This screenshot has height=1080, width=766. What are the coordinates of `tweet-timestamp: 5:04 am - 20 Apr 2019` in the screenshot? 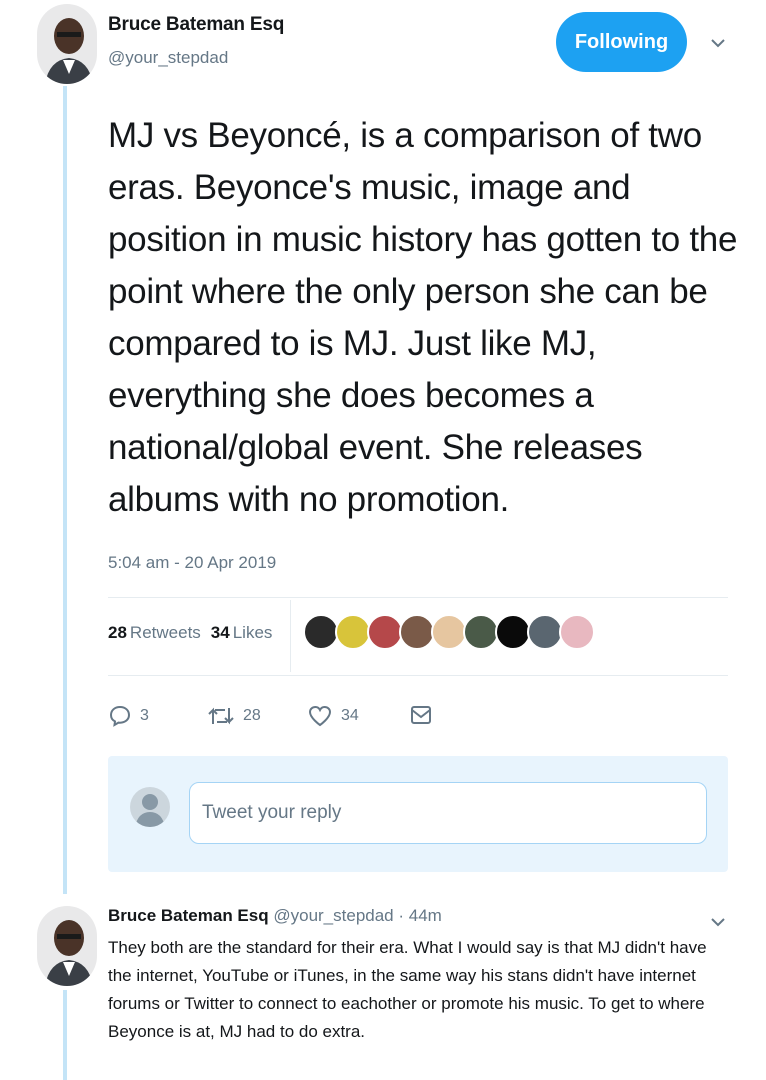 It's located at (192, 563).